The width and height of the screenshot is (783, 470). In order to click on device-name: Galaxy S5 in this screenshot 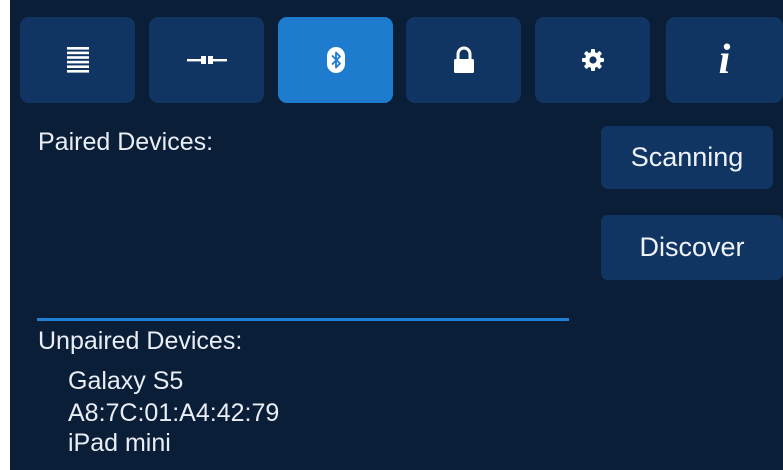, I will do `click(173, 381)`.